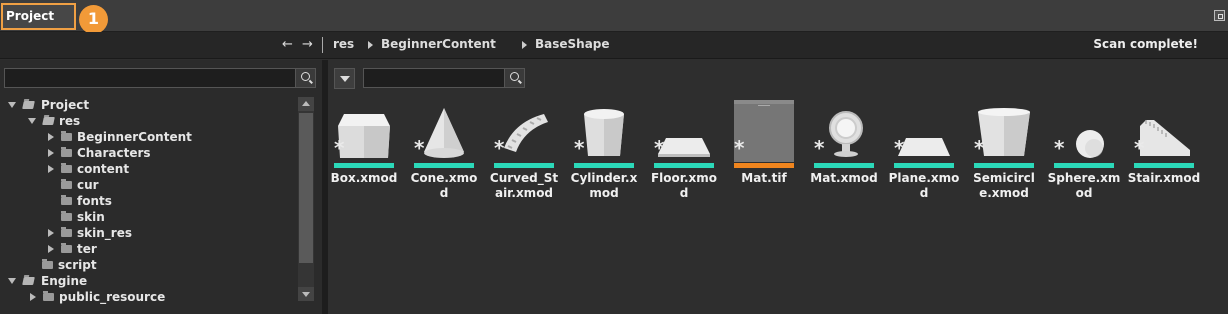  Describe the element at coordinates (306, 294) in the screenshot. I see `scroll-down-icon` at that location.